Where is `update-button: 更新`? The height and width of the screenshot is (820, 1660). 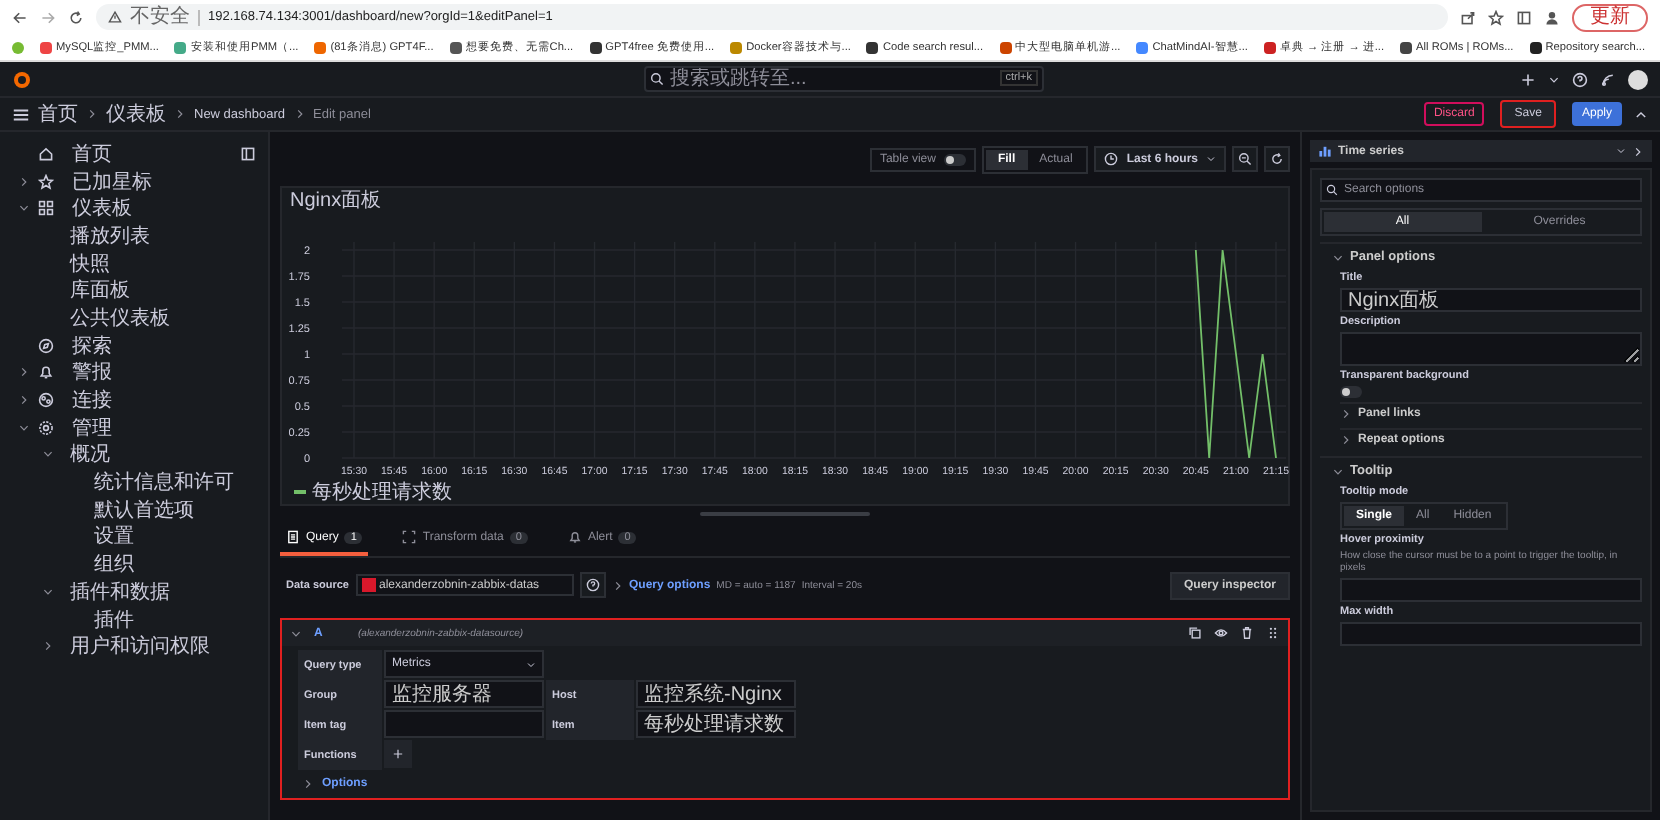 update-button: 更新 is located at coordinates (1610, 17).